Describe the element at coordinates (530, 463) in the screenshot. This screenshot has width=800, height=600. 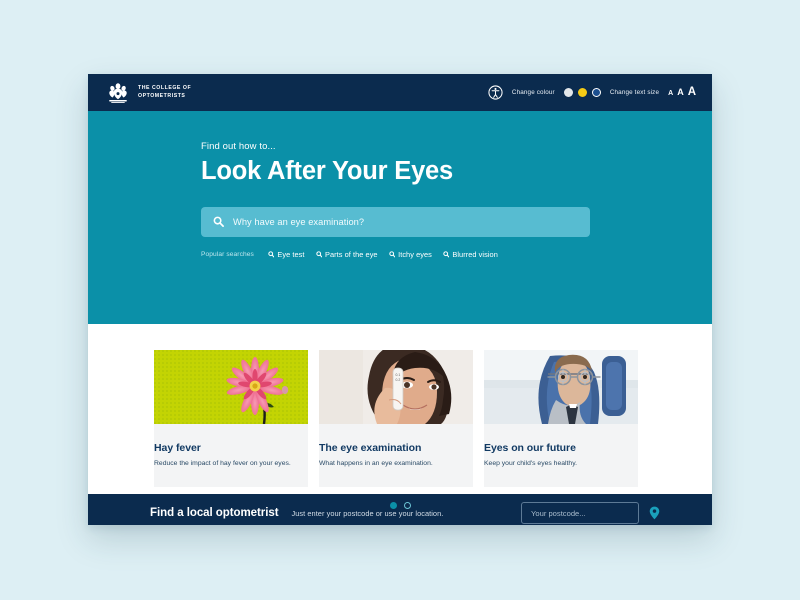
I see `card-description: Keep your child's eyes healthy.` at that location.